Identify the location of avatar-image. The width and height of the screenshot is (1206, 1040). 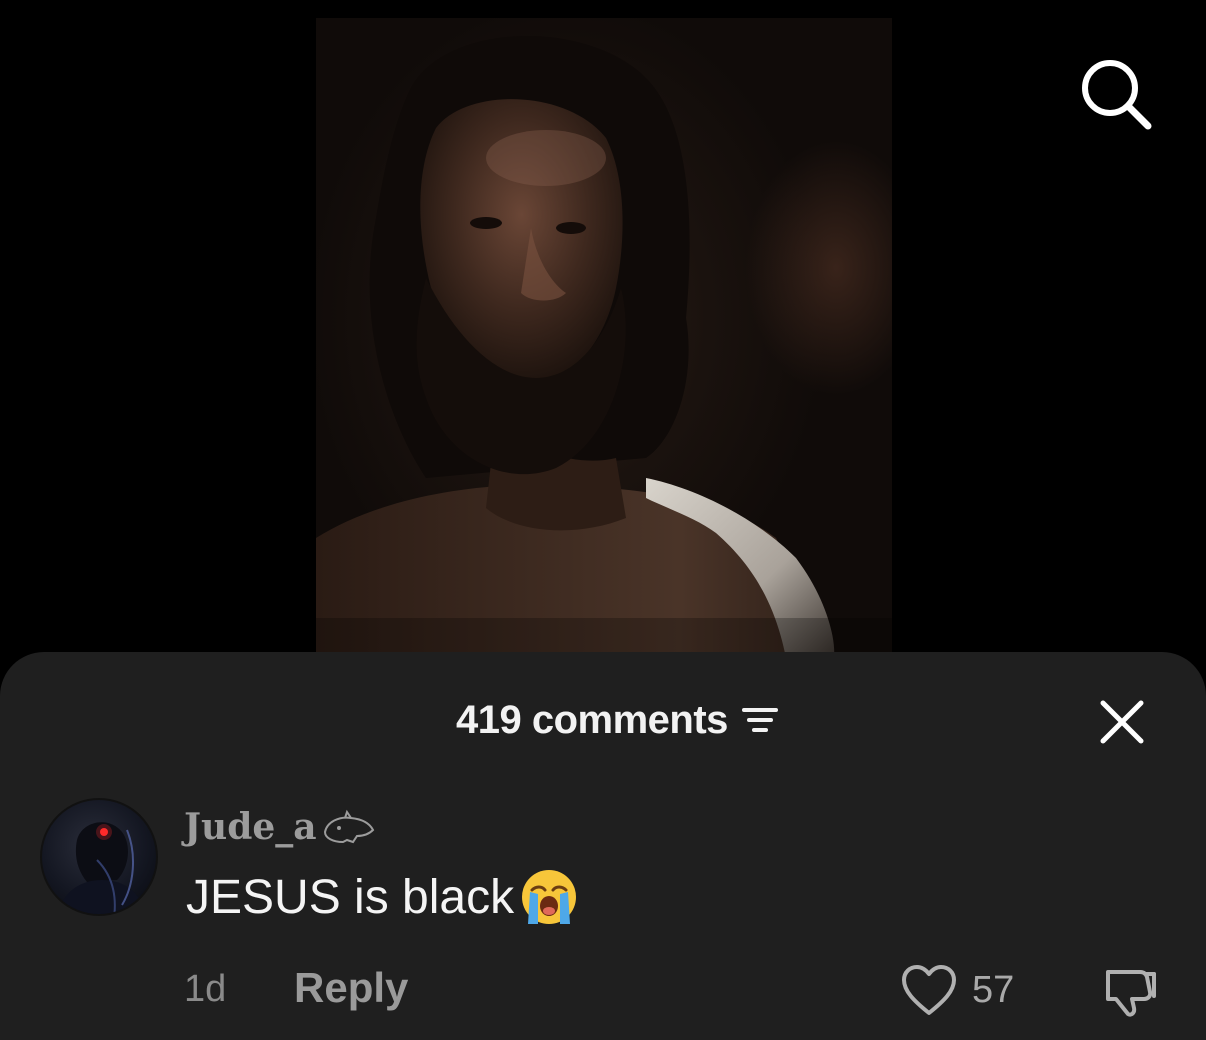
(102, 868).